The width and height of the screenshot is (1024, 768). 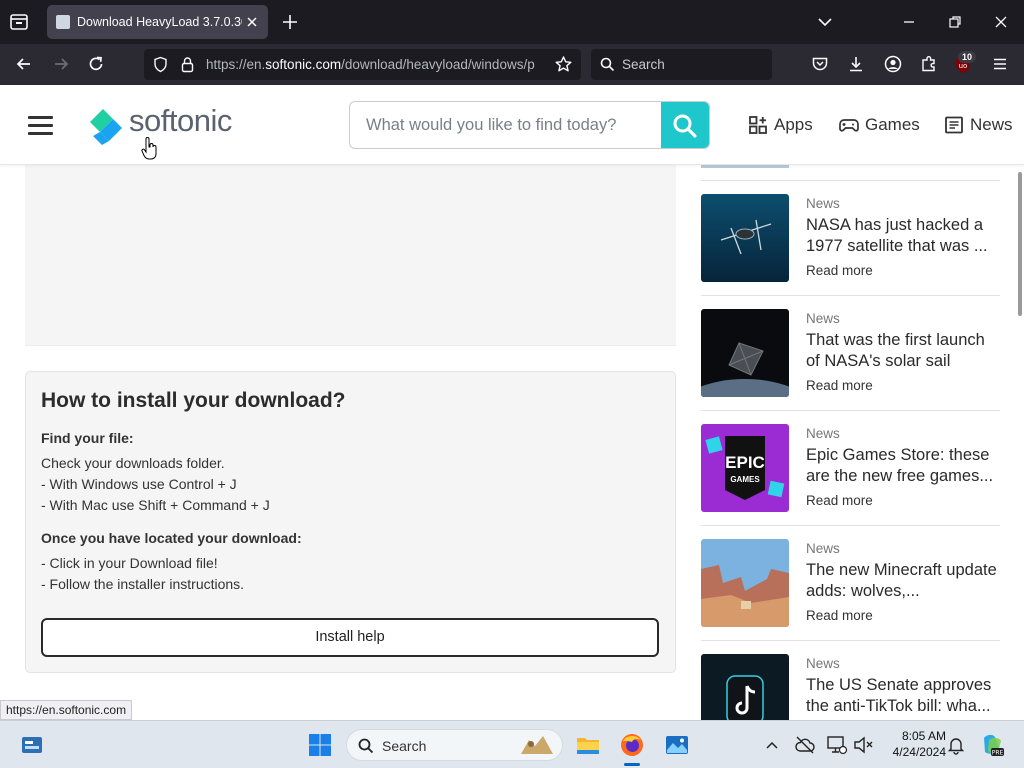 I want to click on extensions-icon, so click(x=929, y=64).